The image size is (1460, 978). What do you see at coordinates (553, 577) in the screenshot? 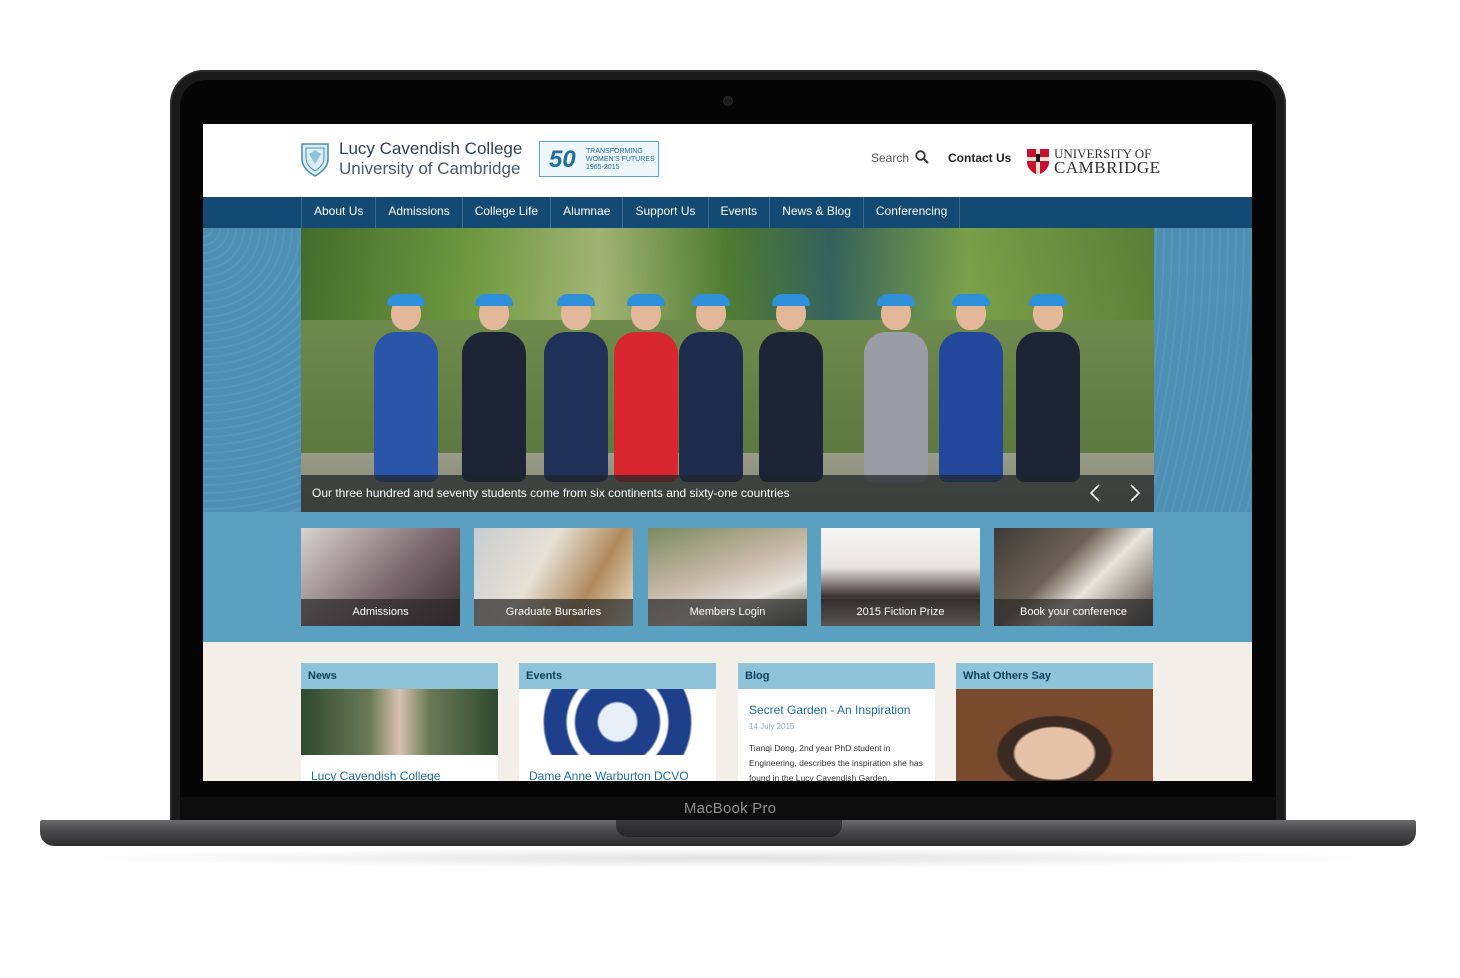
I see `tile-graduate-bursaries: Graduate Bursaries` at bounding box center [553, 577].